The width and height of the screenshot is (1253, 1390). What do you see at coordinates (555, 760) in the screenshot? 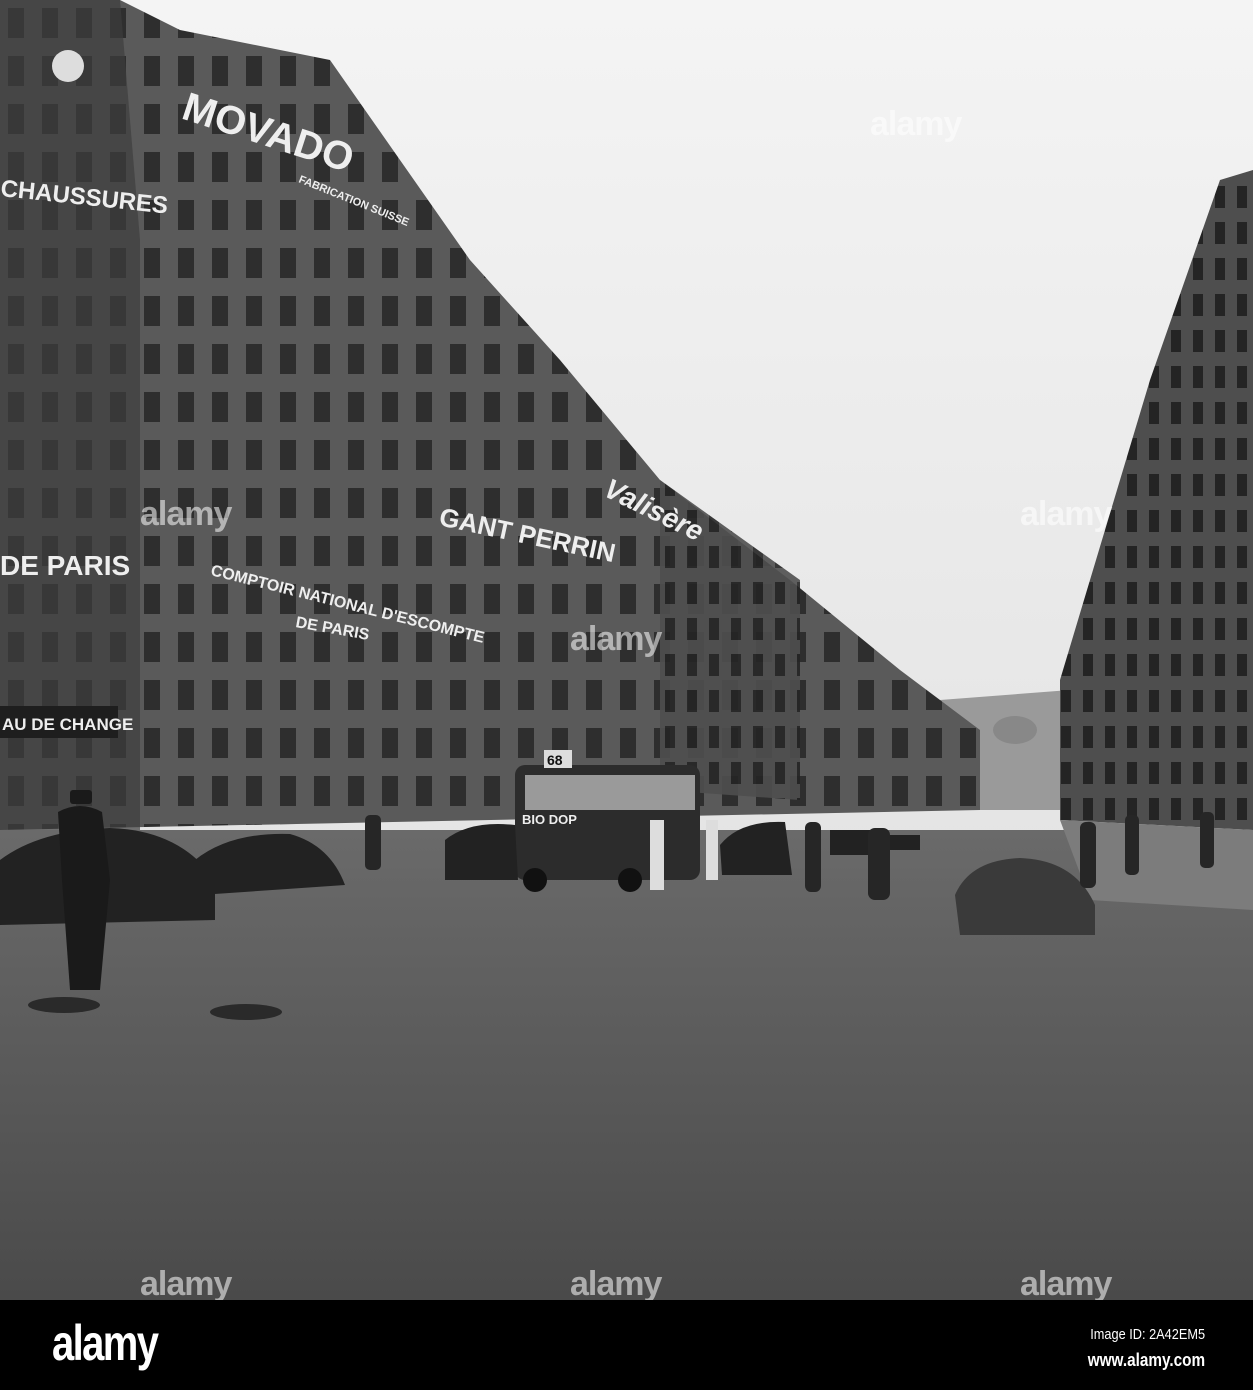
I see `bus-route: 68` at bounding box center [555, 760].